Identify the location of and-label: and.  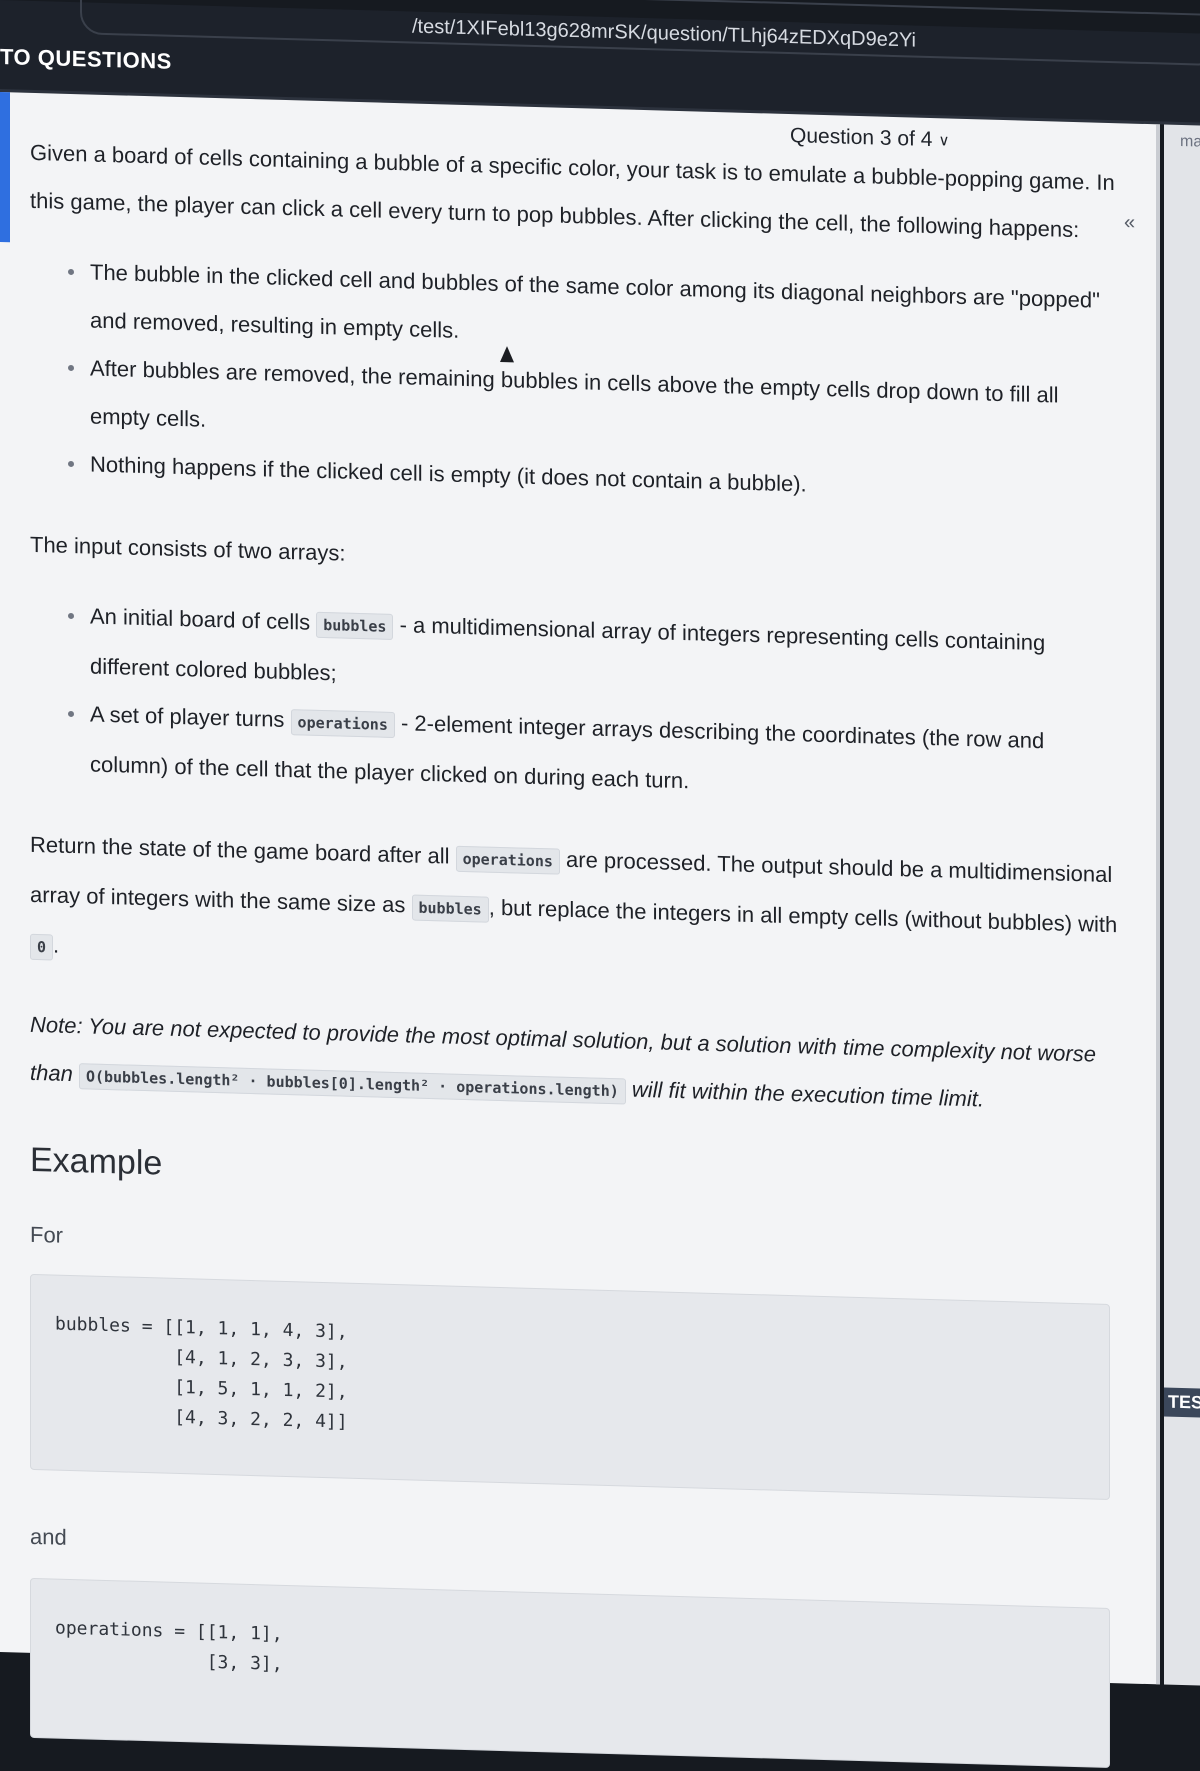
(48, 1536).